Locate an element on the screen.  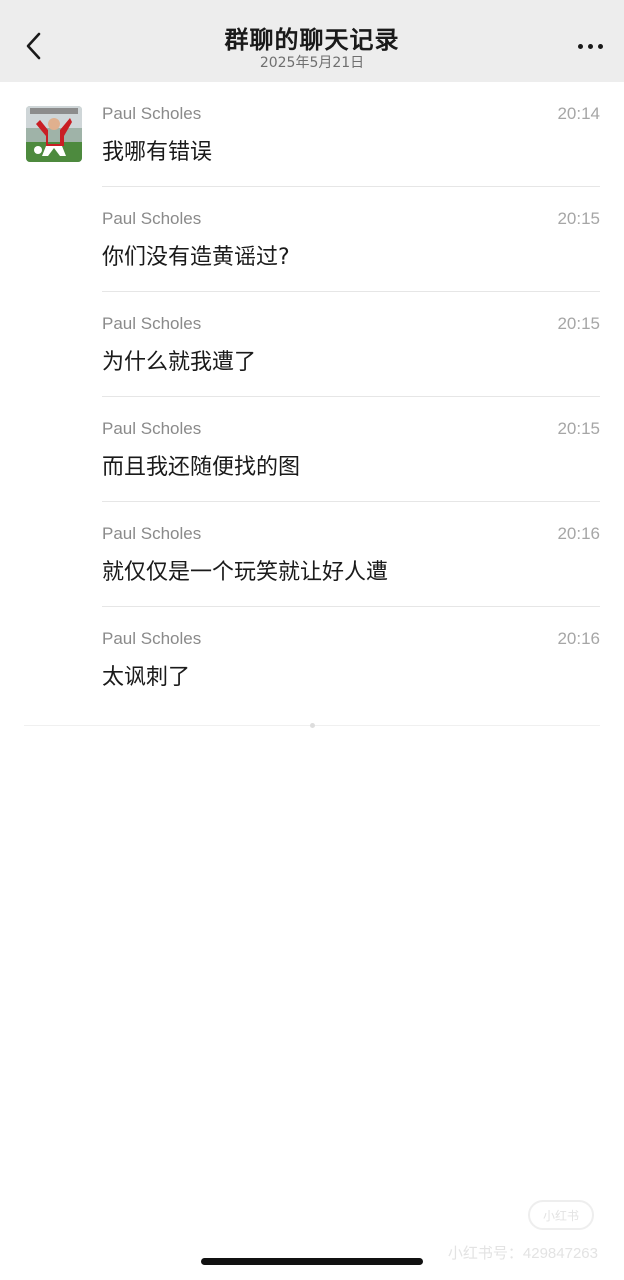
player-avatar-image is located at coordinates (54, 134).